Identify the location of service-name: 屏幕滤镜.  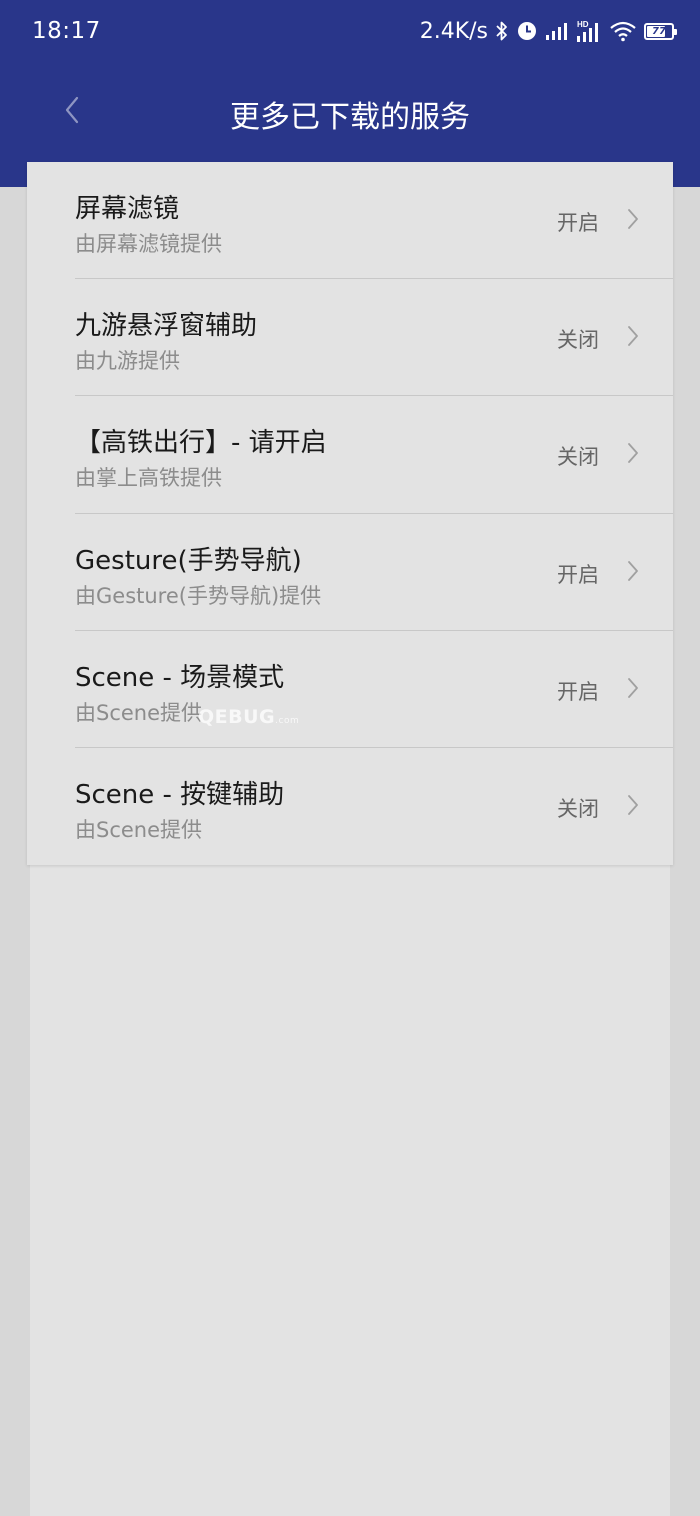
(127, 209).